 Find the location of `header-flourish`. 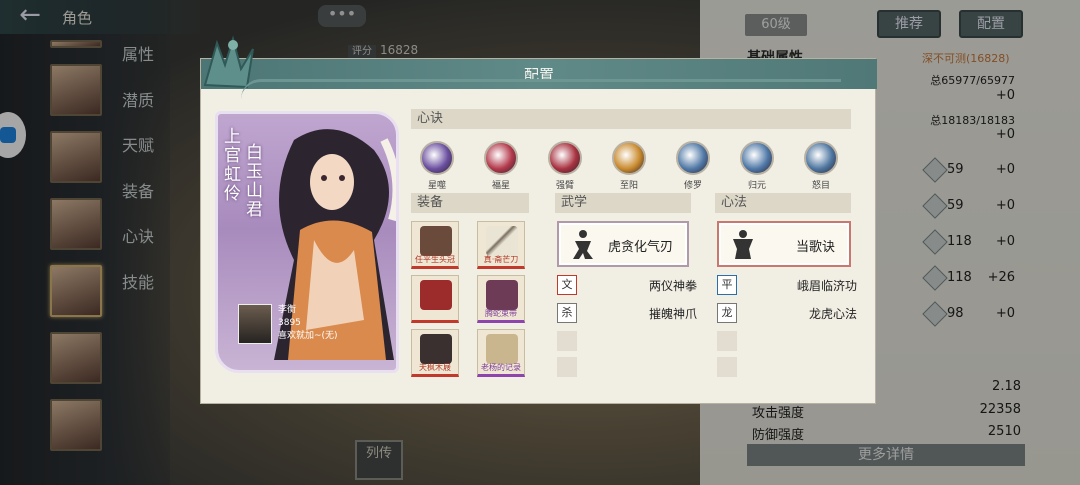

header-flourish is located at coordinates (541, 90).